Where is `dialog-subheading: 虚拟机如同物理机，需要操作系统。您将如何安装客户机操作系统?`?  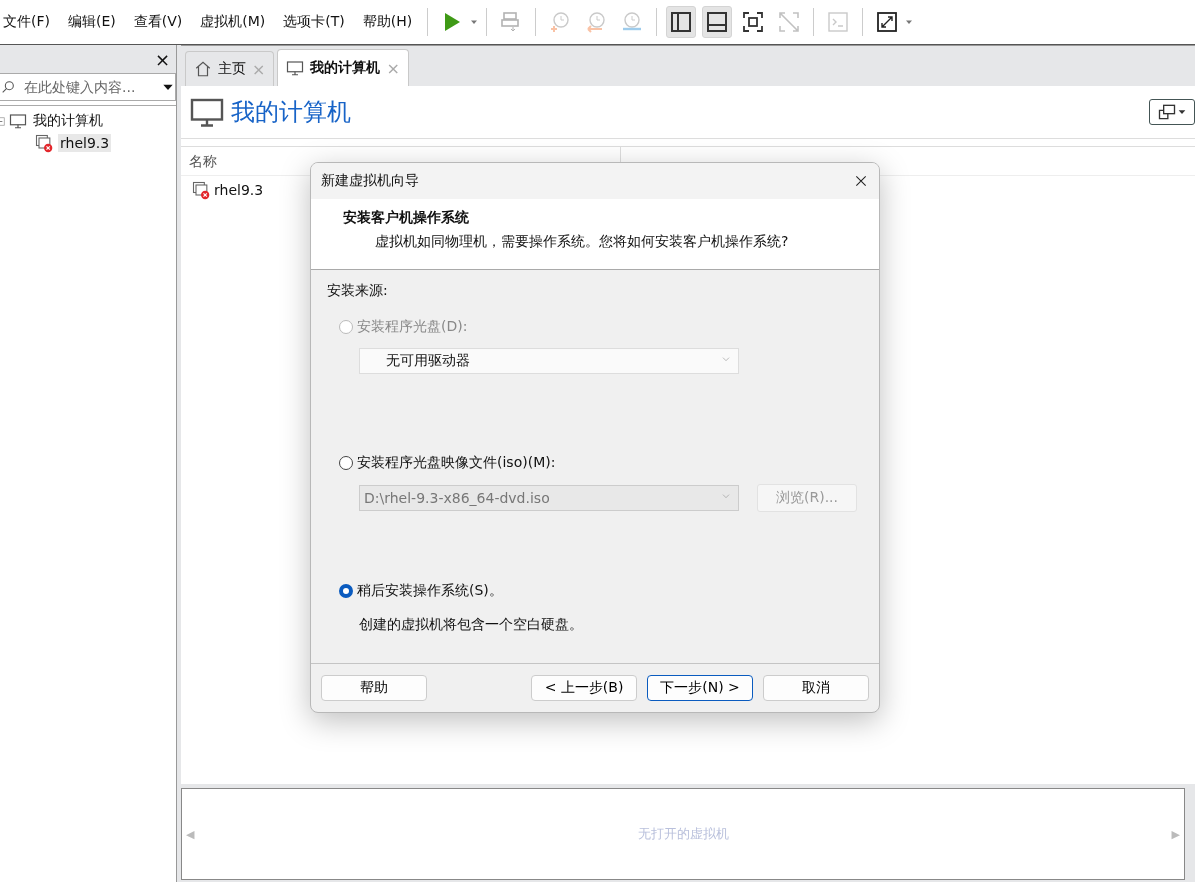 dialog-subheading: 虚拟机如同物理机，需要操作系统。您将如何安装客户机操作系统? is located at coordinates (582, 242).